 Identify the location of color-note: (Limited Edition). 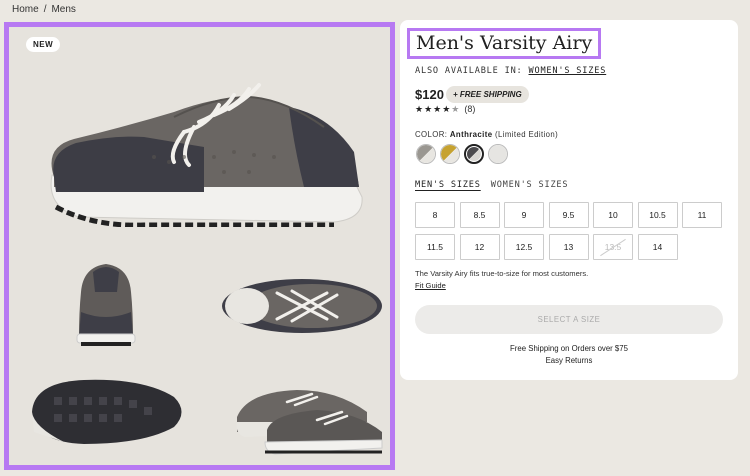
(527, 134).